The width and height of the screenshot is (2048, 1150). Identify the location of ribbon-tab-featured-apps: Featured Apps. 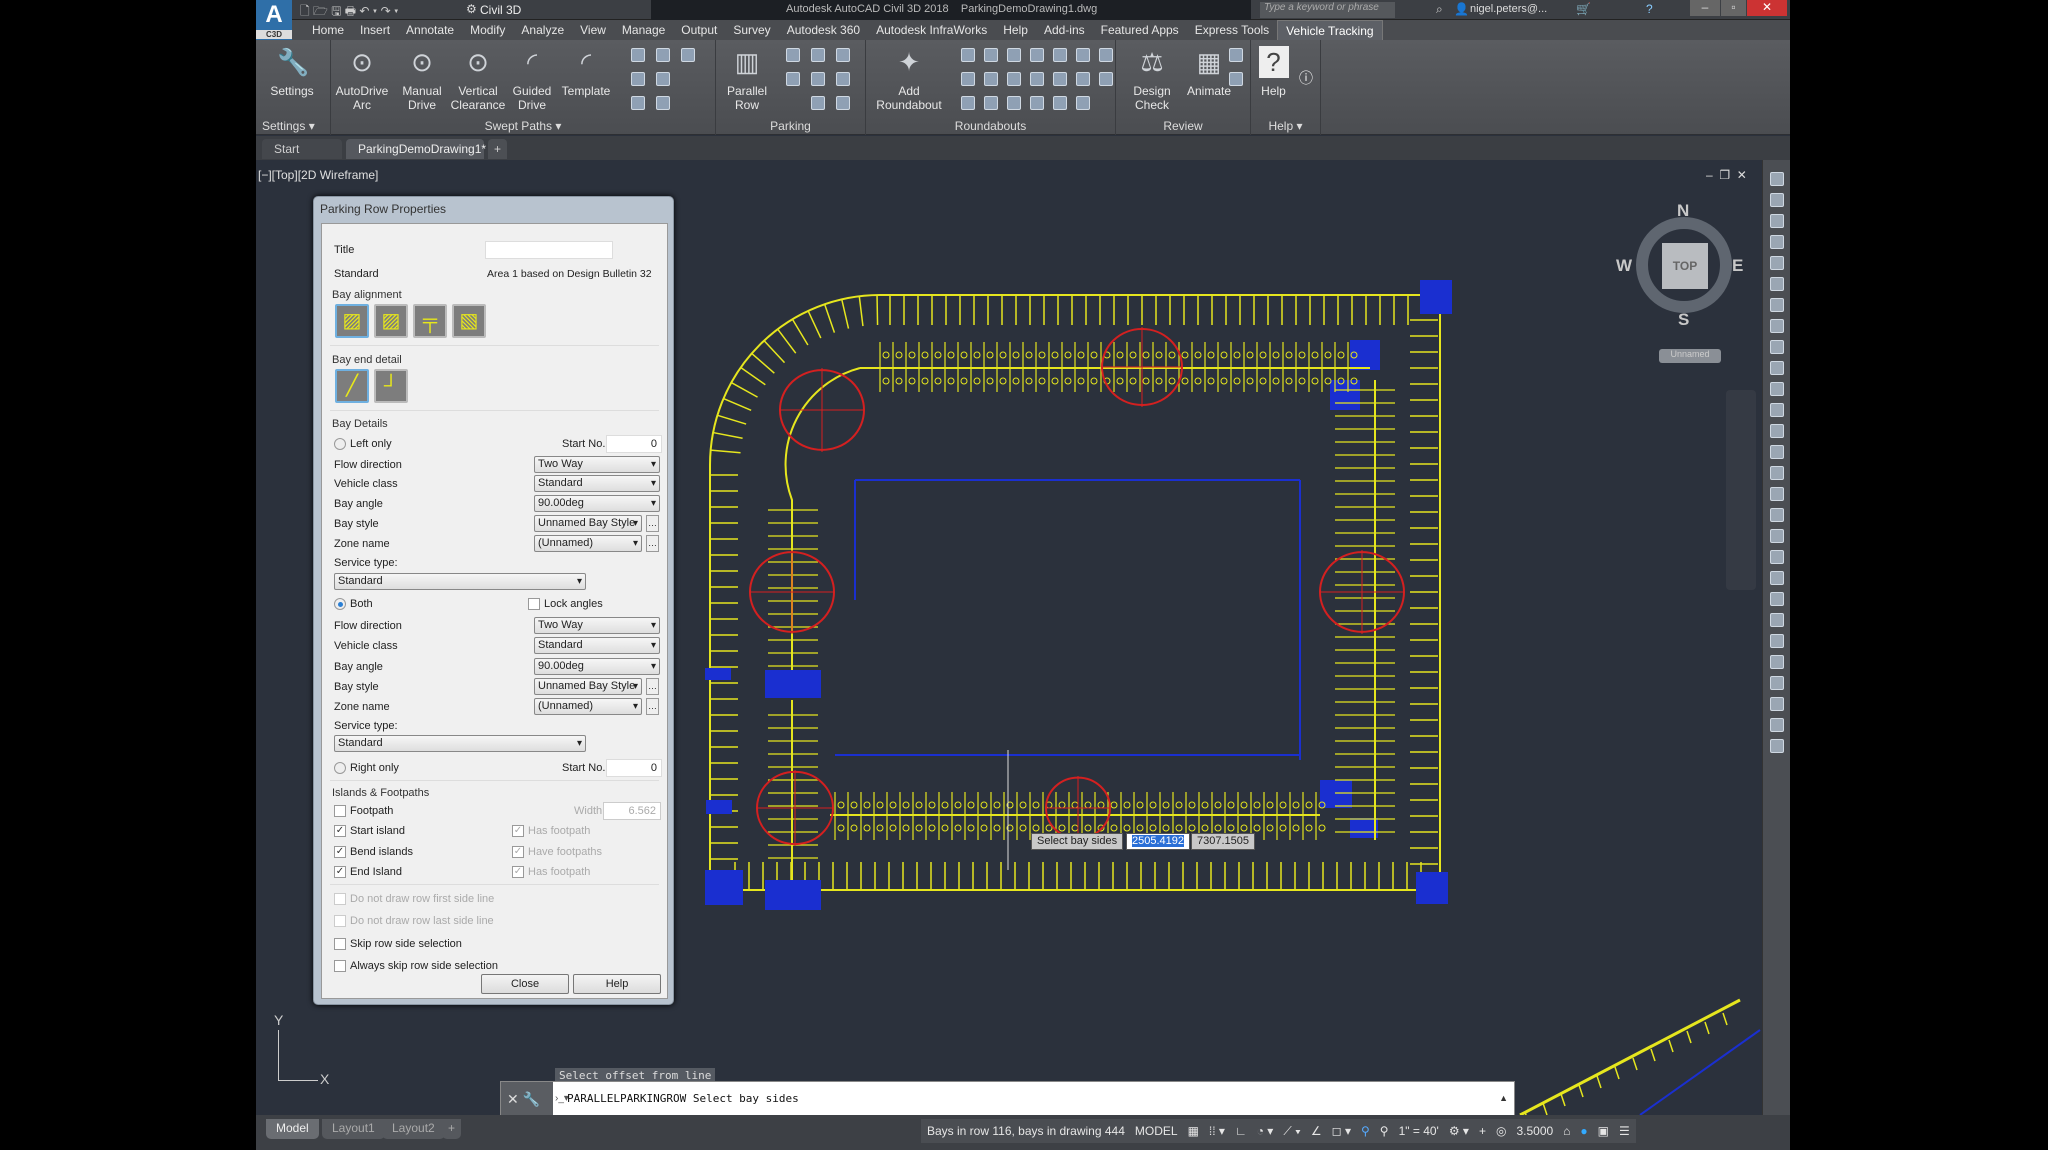
(1140, 30).